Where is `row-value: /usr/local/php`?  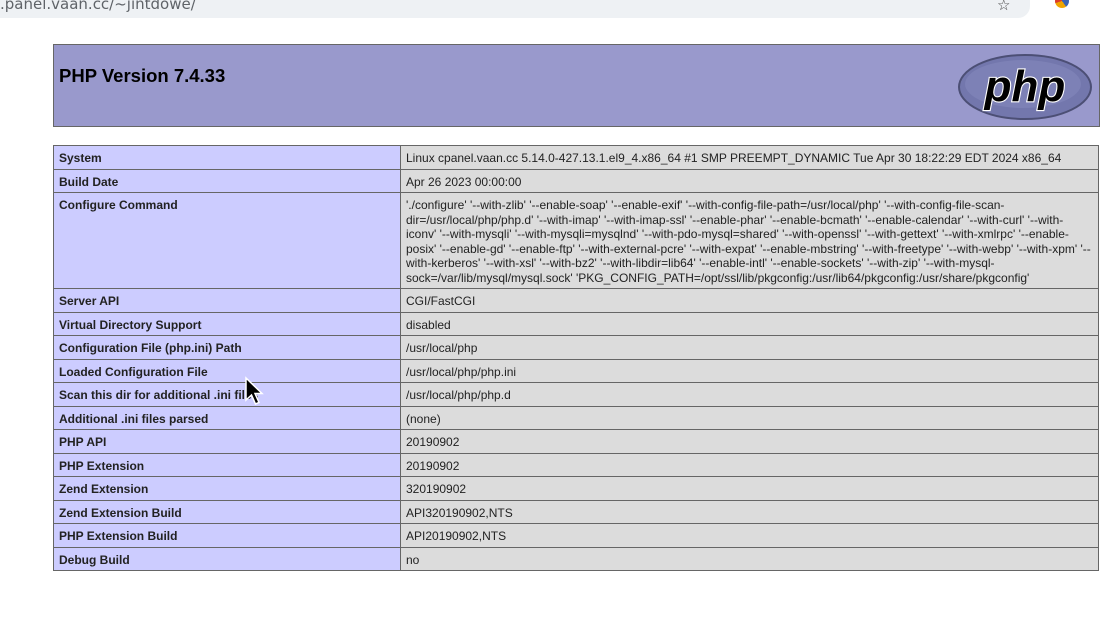
row-value: /usr/local/php is located at coordinates (749, 347).